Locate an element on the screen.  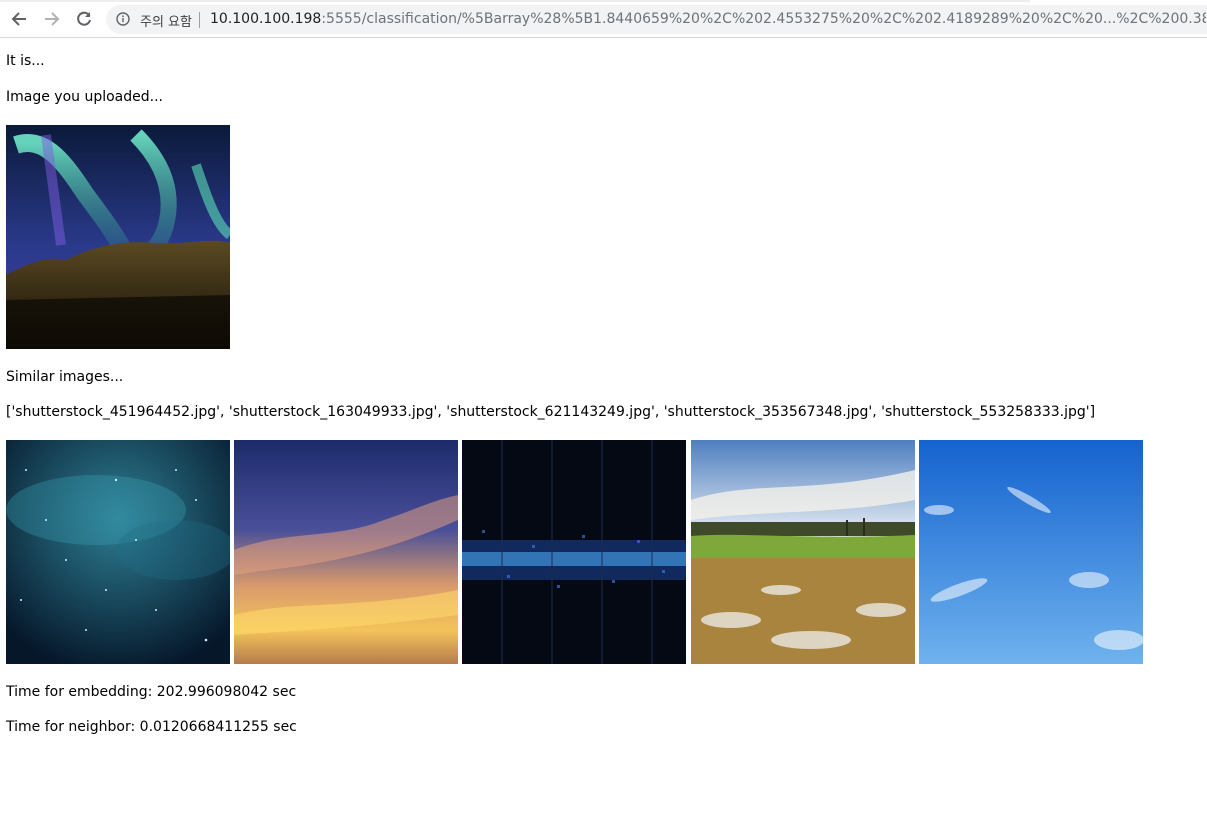
info-icon is located at coordinates (123, 19).